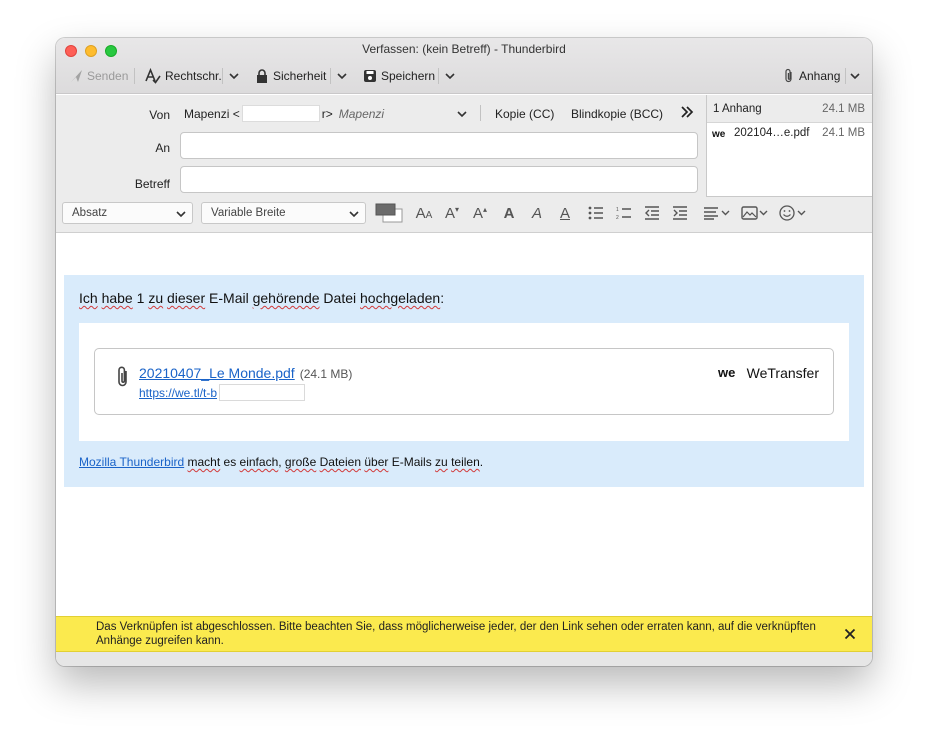 The image size is (928, 740). I want to click on format-toolbar: Absatz Variable Breite AA A▾ A▴ A A A 12, so click(464, 217).